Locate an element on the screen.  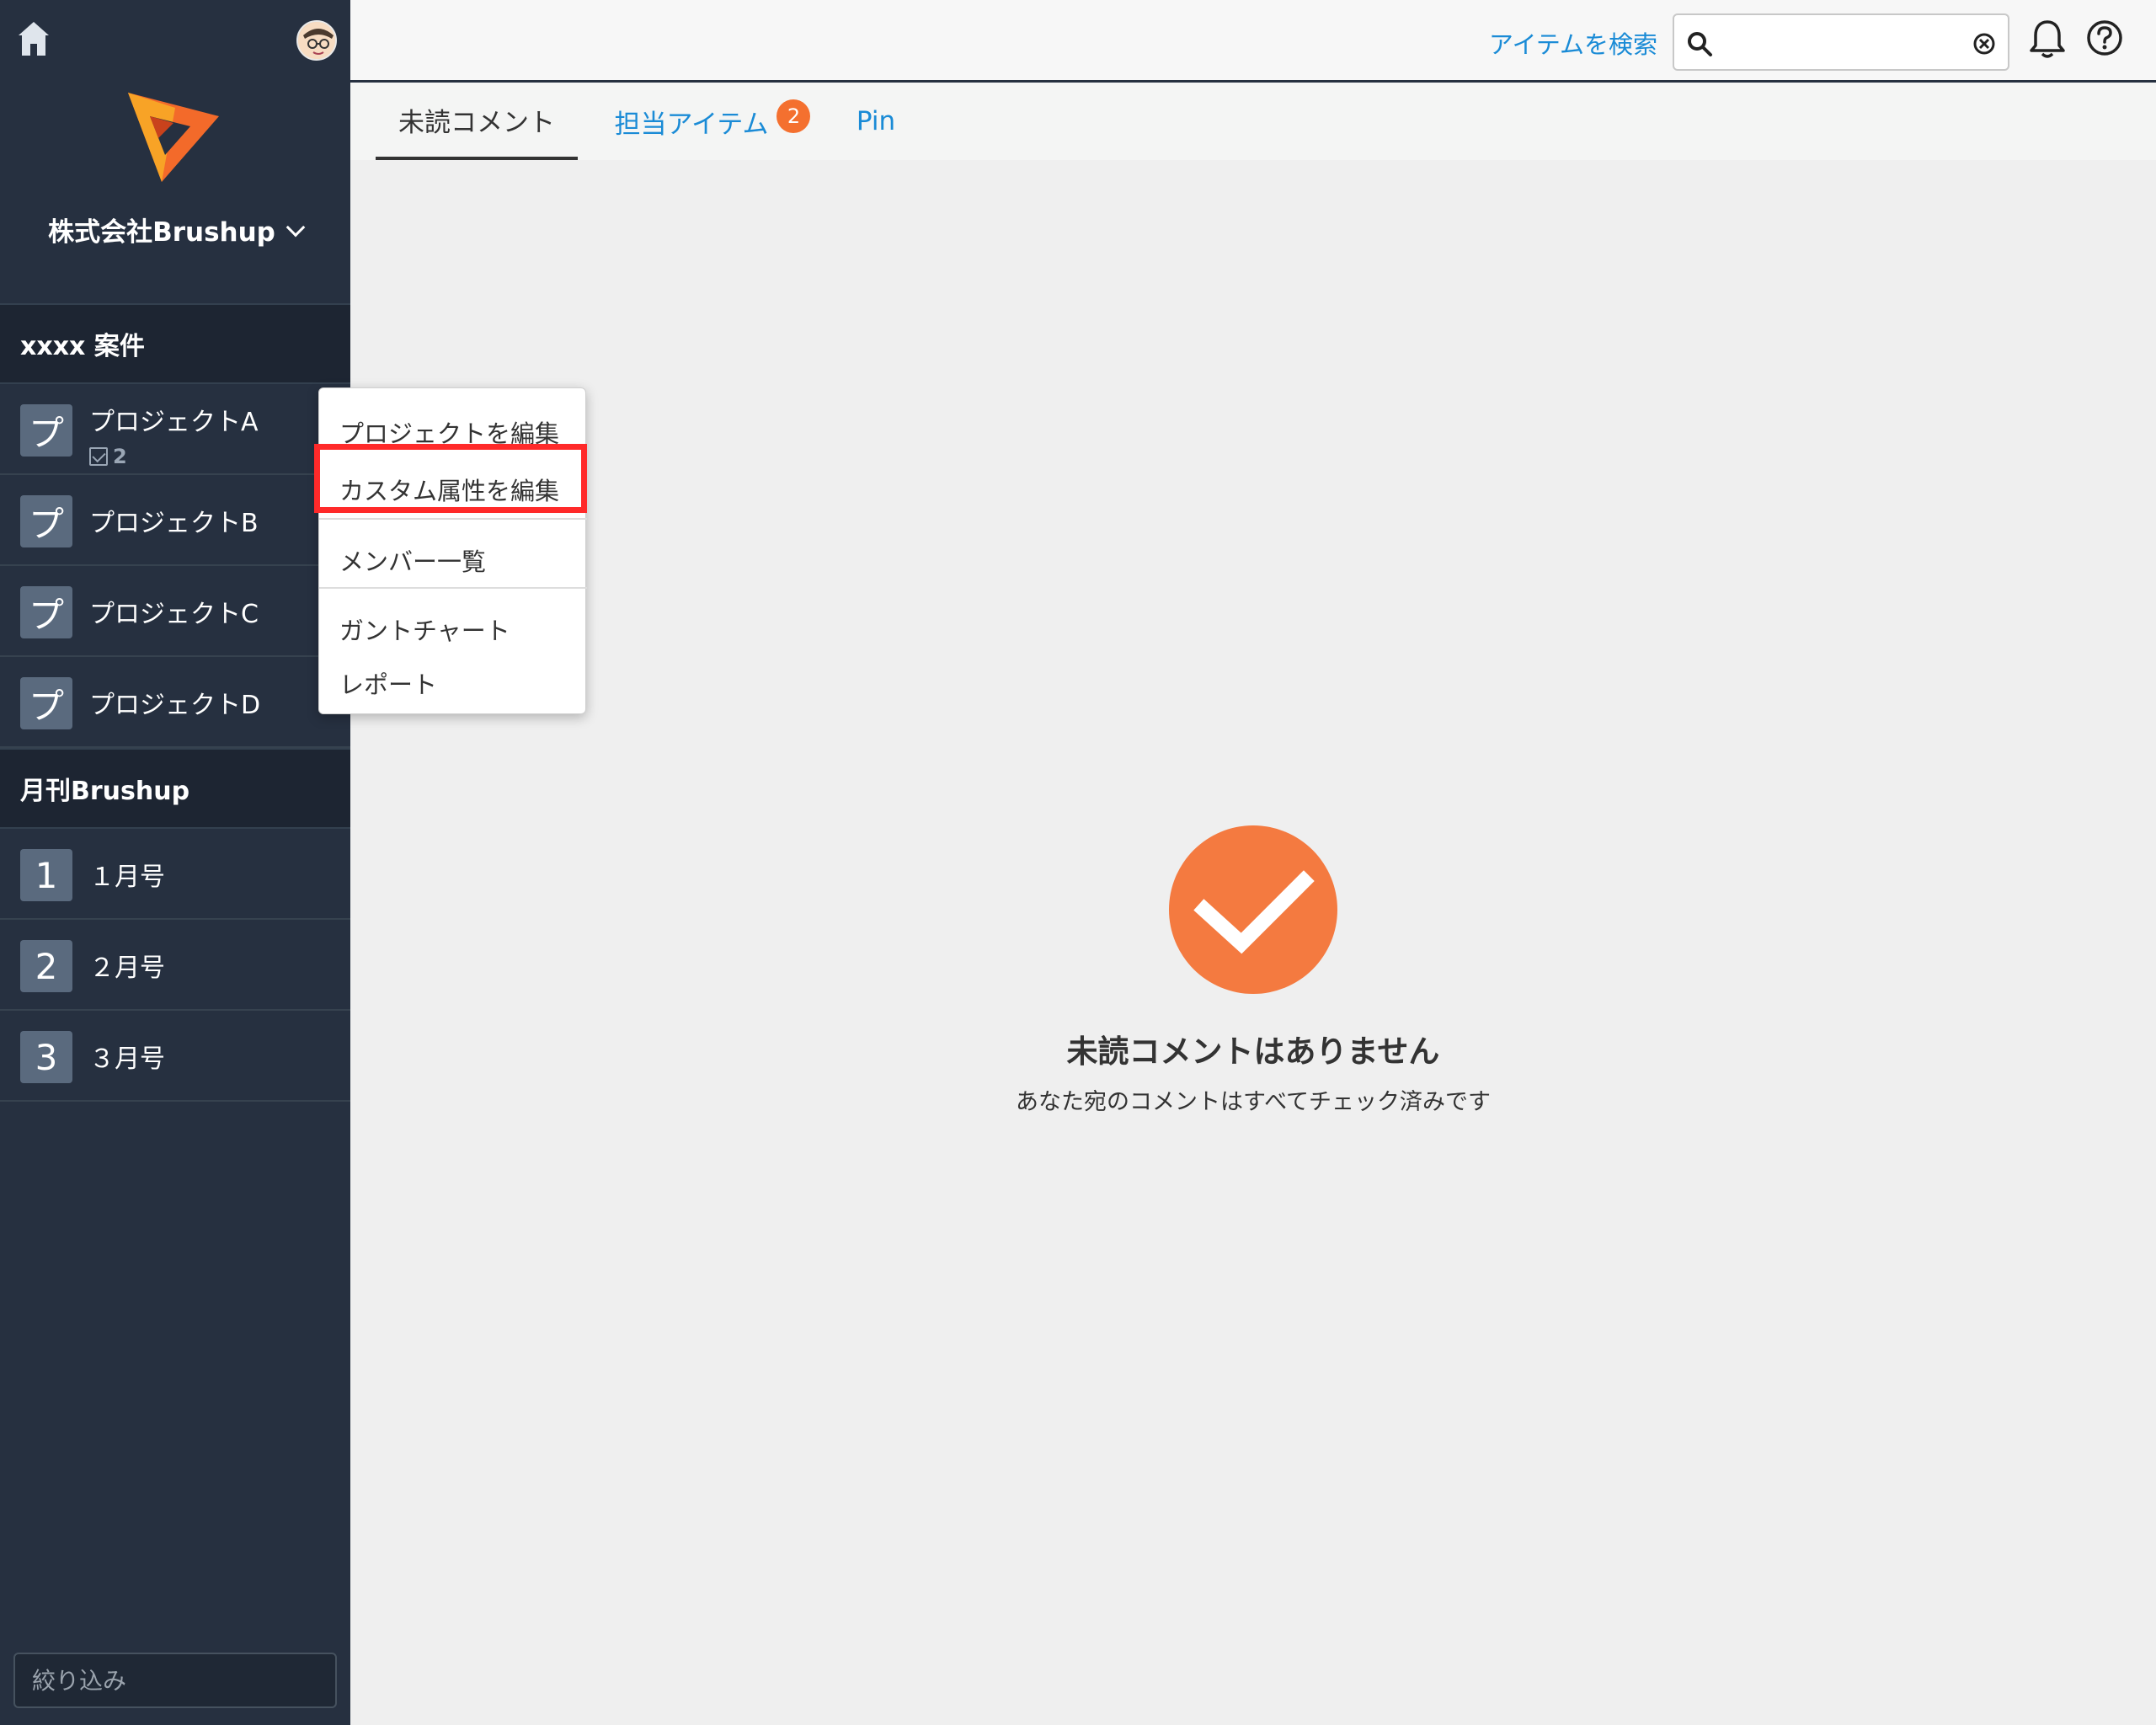
tab-unread-comments: 未読コメント is located at coordinates (477, 121).